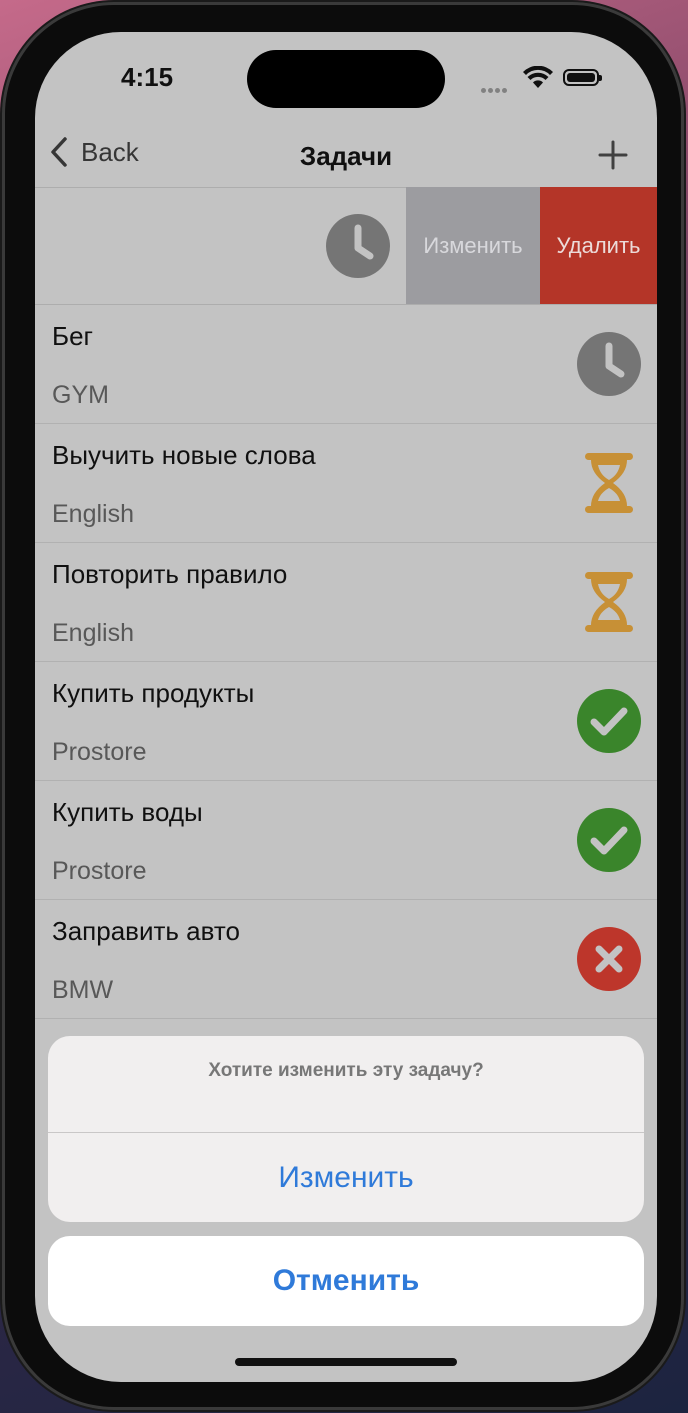 The height and width of the screenshot is (1413, 688). I want to click on action-sheet-message: Хотите изменить эту задачу?, so click(346, 1070).